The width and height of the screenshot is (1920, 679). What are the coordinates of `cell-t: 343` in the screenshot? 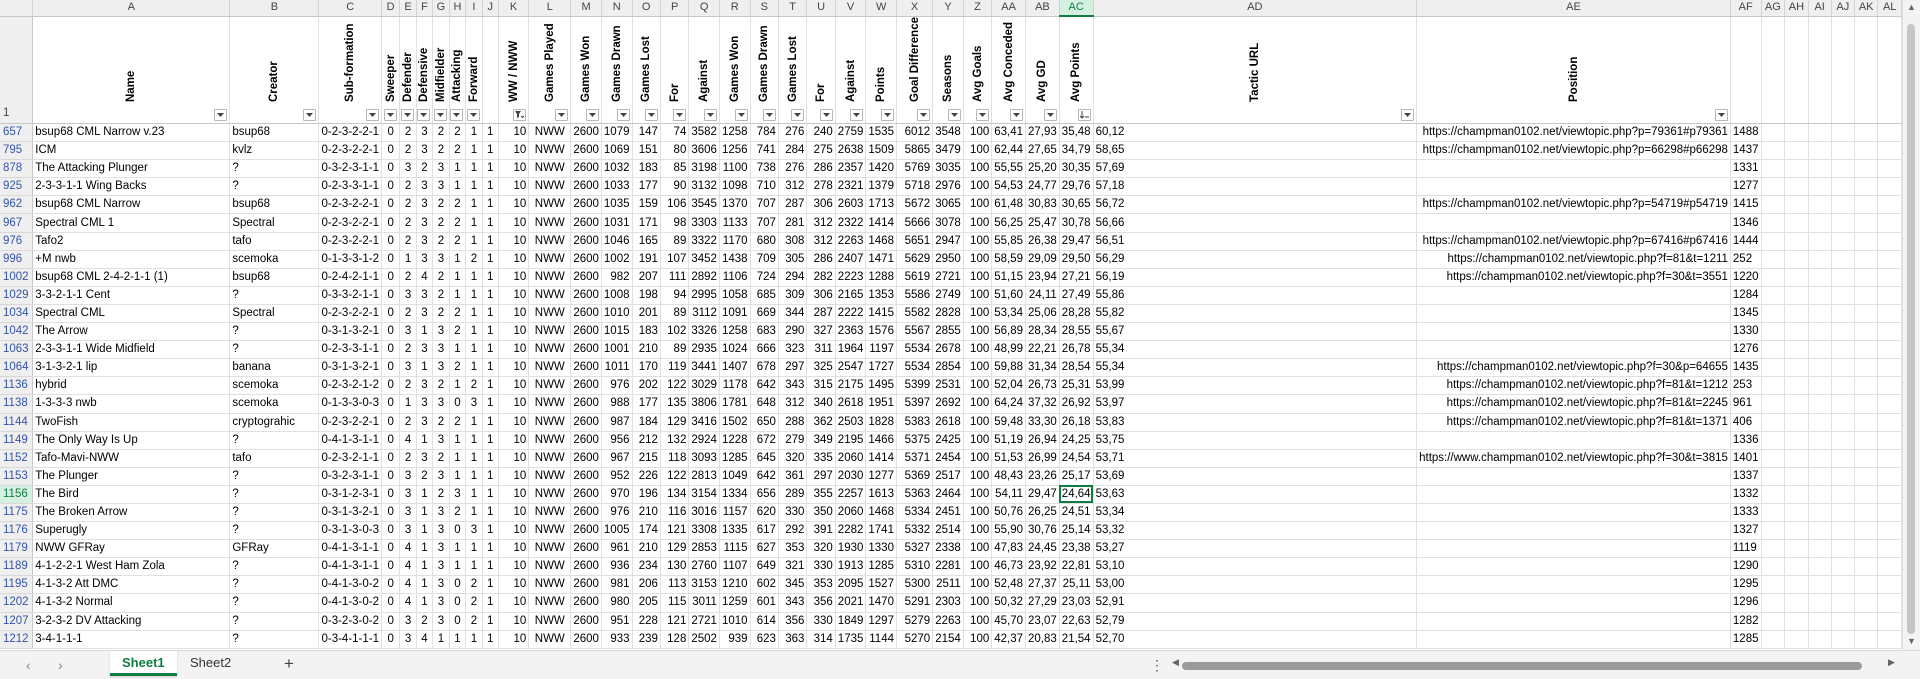 It's located at (793, 386).